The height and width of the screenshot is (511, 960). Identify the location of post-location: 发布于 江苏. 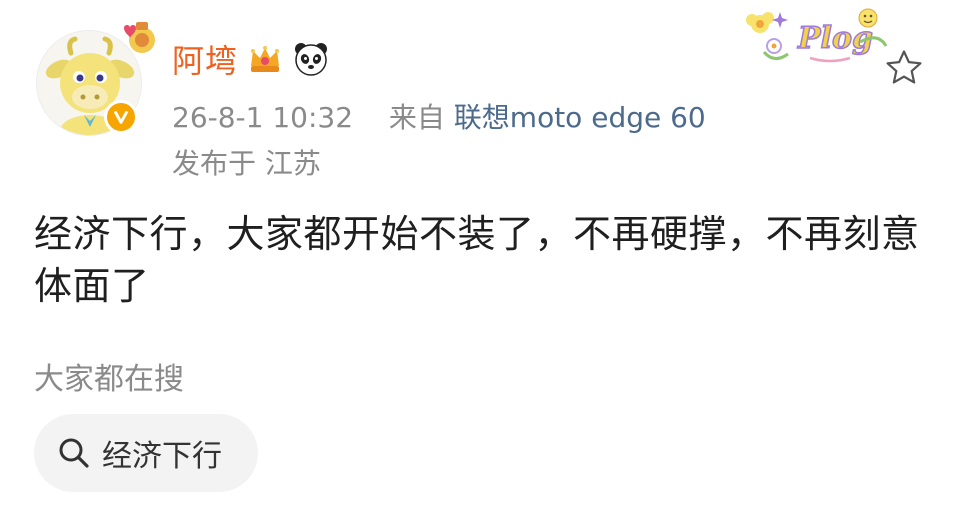
(246, 163).